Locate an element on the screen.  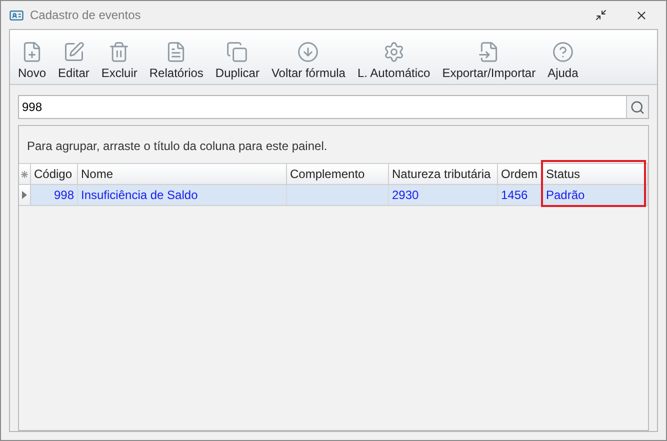
toolbar-button: Editar is located at coordinates (74, 60).